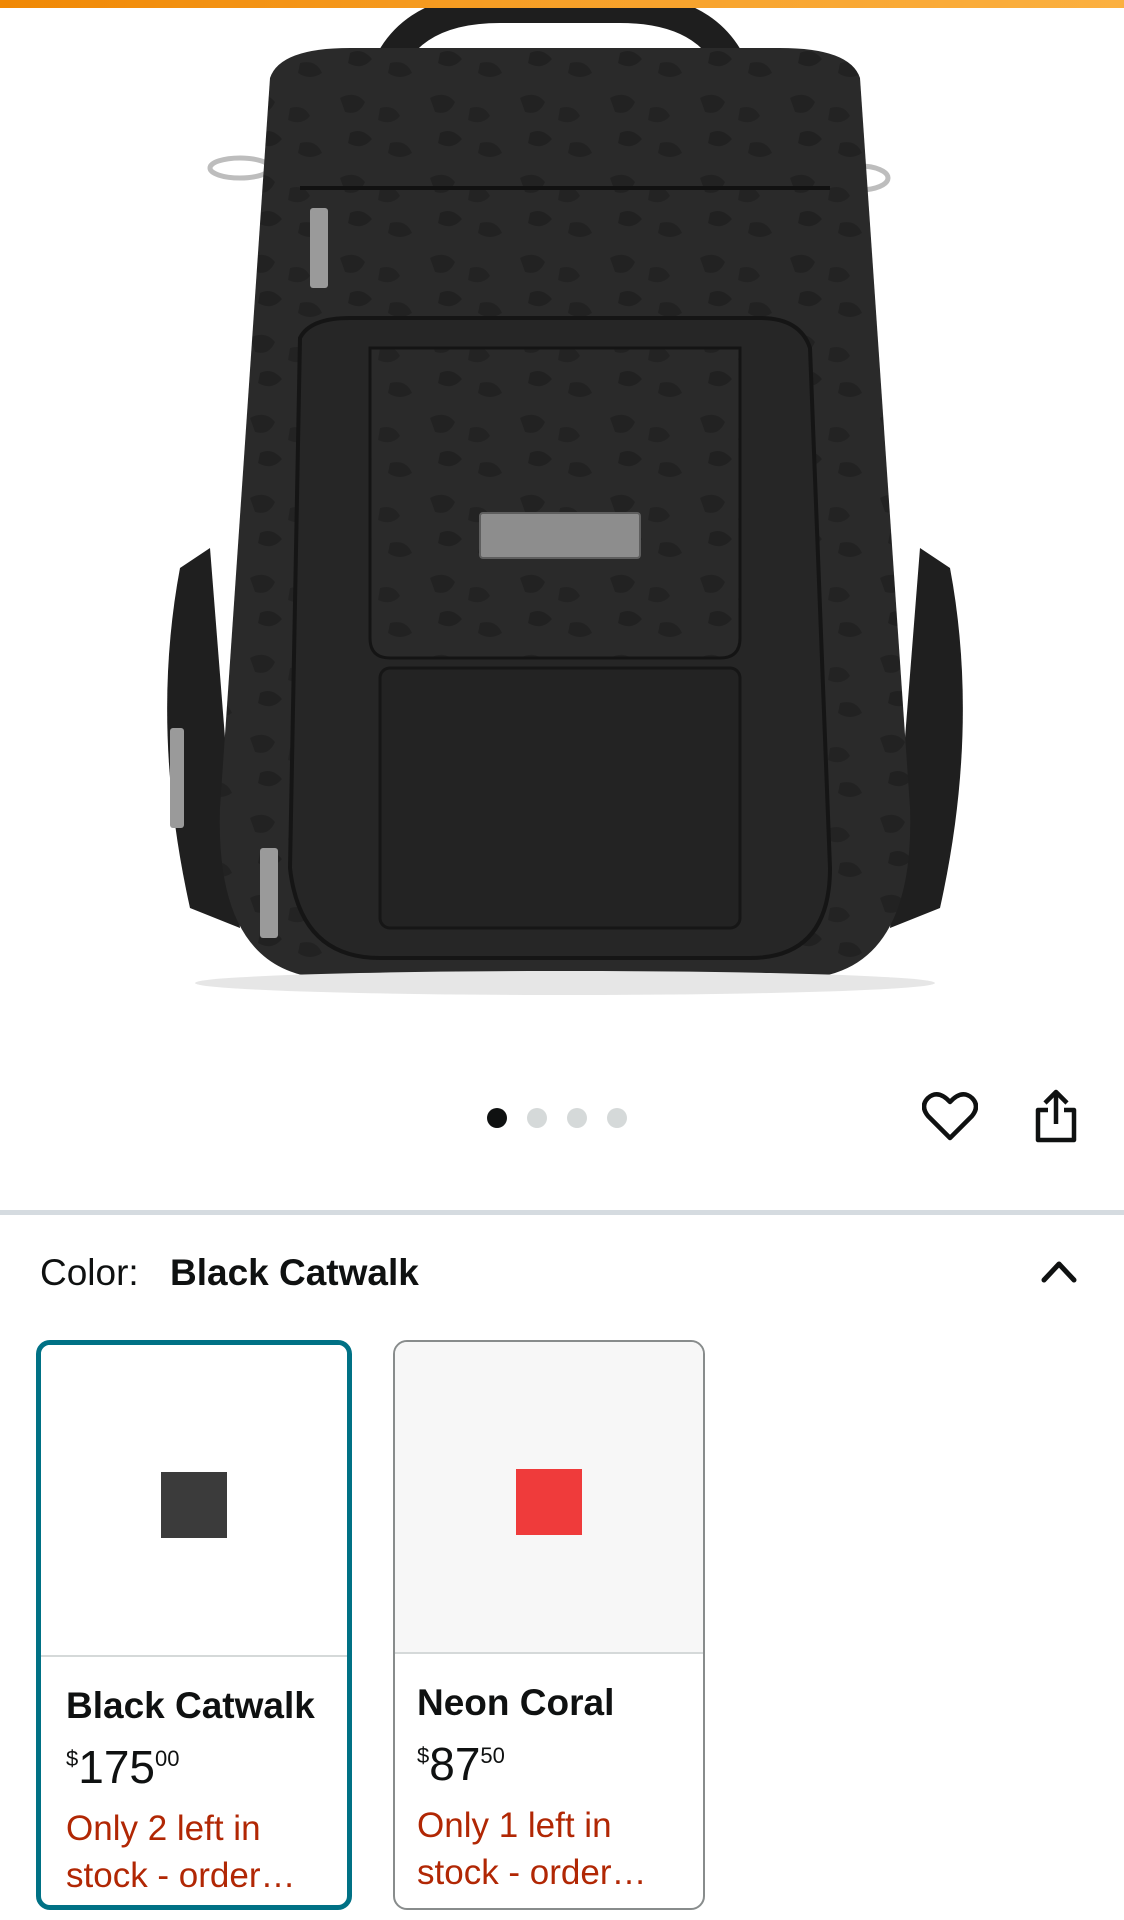 Image resolution: width=1124 pixels, height=1920 pixels. I want to click on price-whole: 87, so click(455, 1764).